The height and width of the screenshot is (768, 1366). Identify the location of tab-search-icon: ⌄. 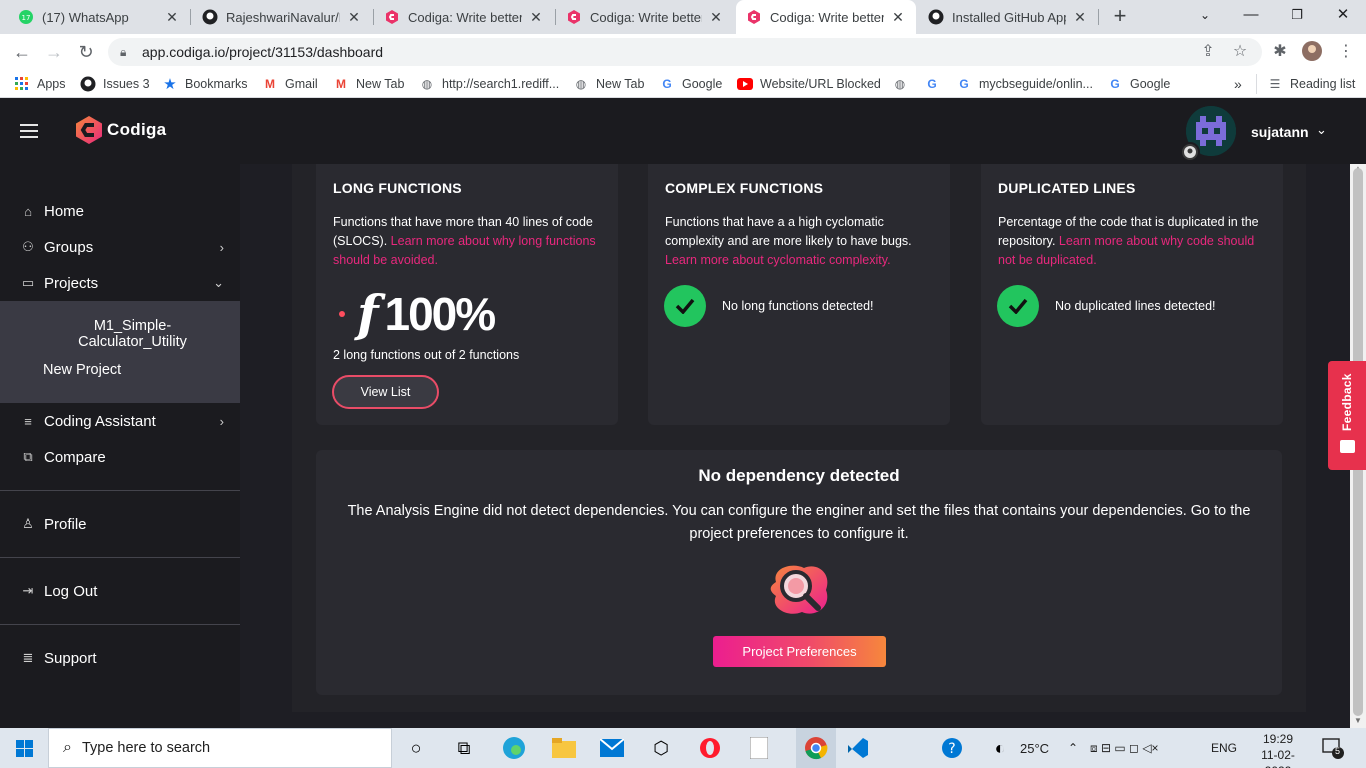
(1205, 15).